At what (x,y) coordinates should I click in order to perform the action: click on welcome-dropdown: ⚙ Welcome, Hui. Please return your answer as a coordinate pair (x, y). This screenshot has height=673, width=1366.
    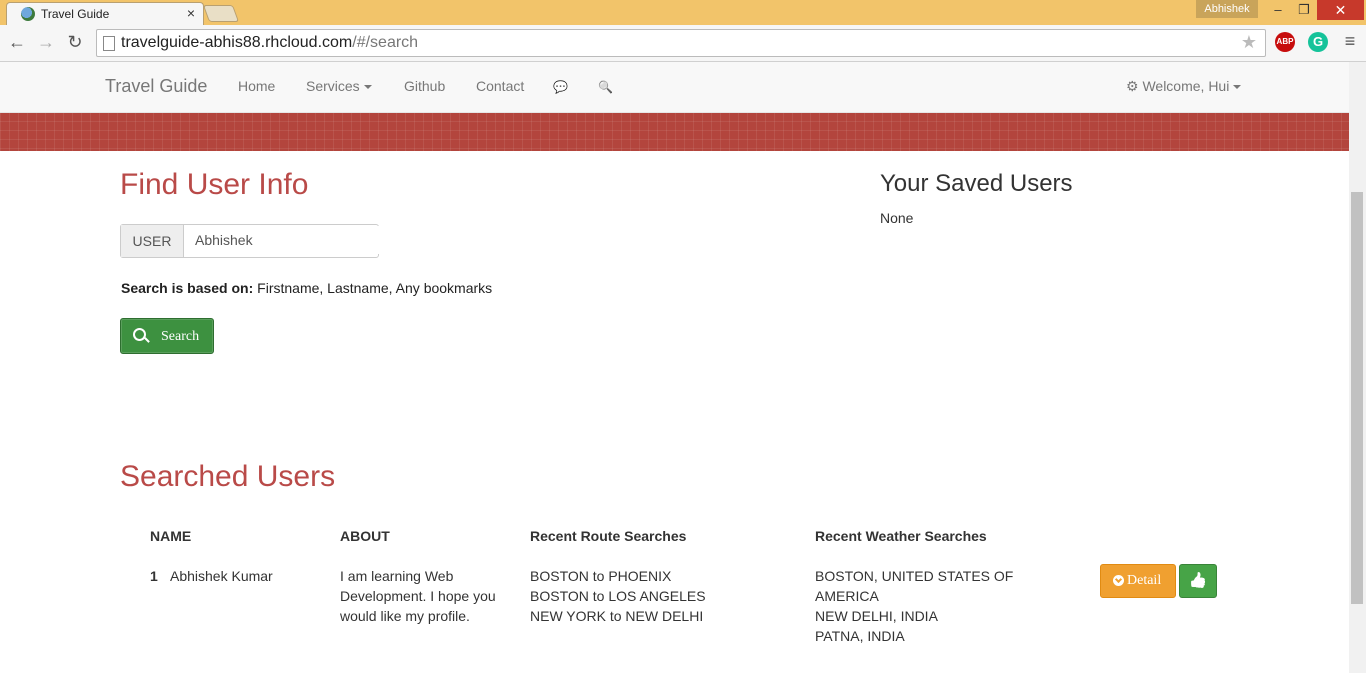
    Looking at the image, I should click on (1184, 86).